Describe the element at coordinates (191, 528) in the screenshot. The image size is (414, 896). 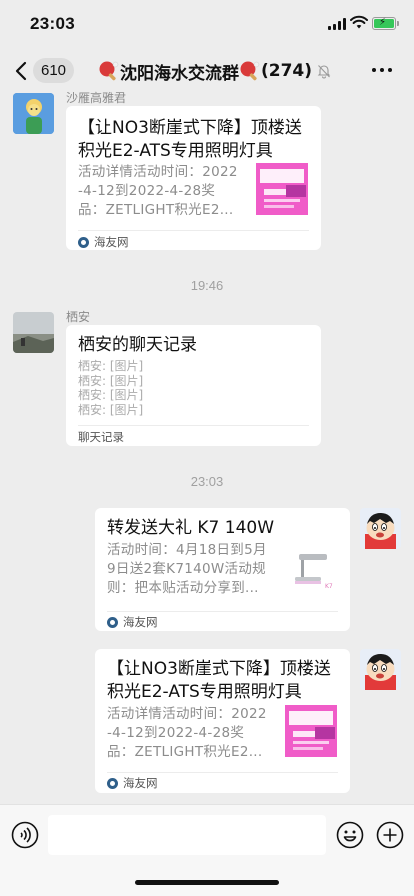
I see `card-title: 转发送大礼 K7 140W` at that location.